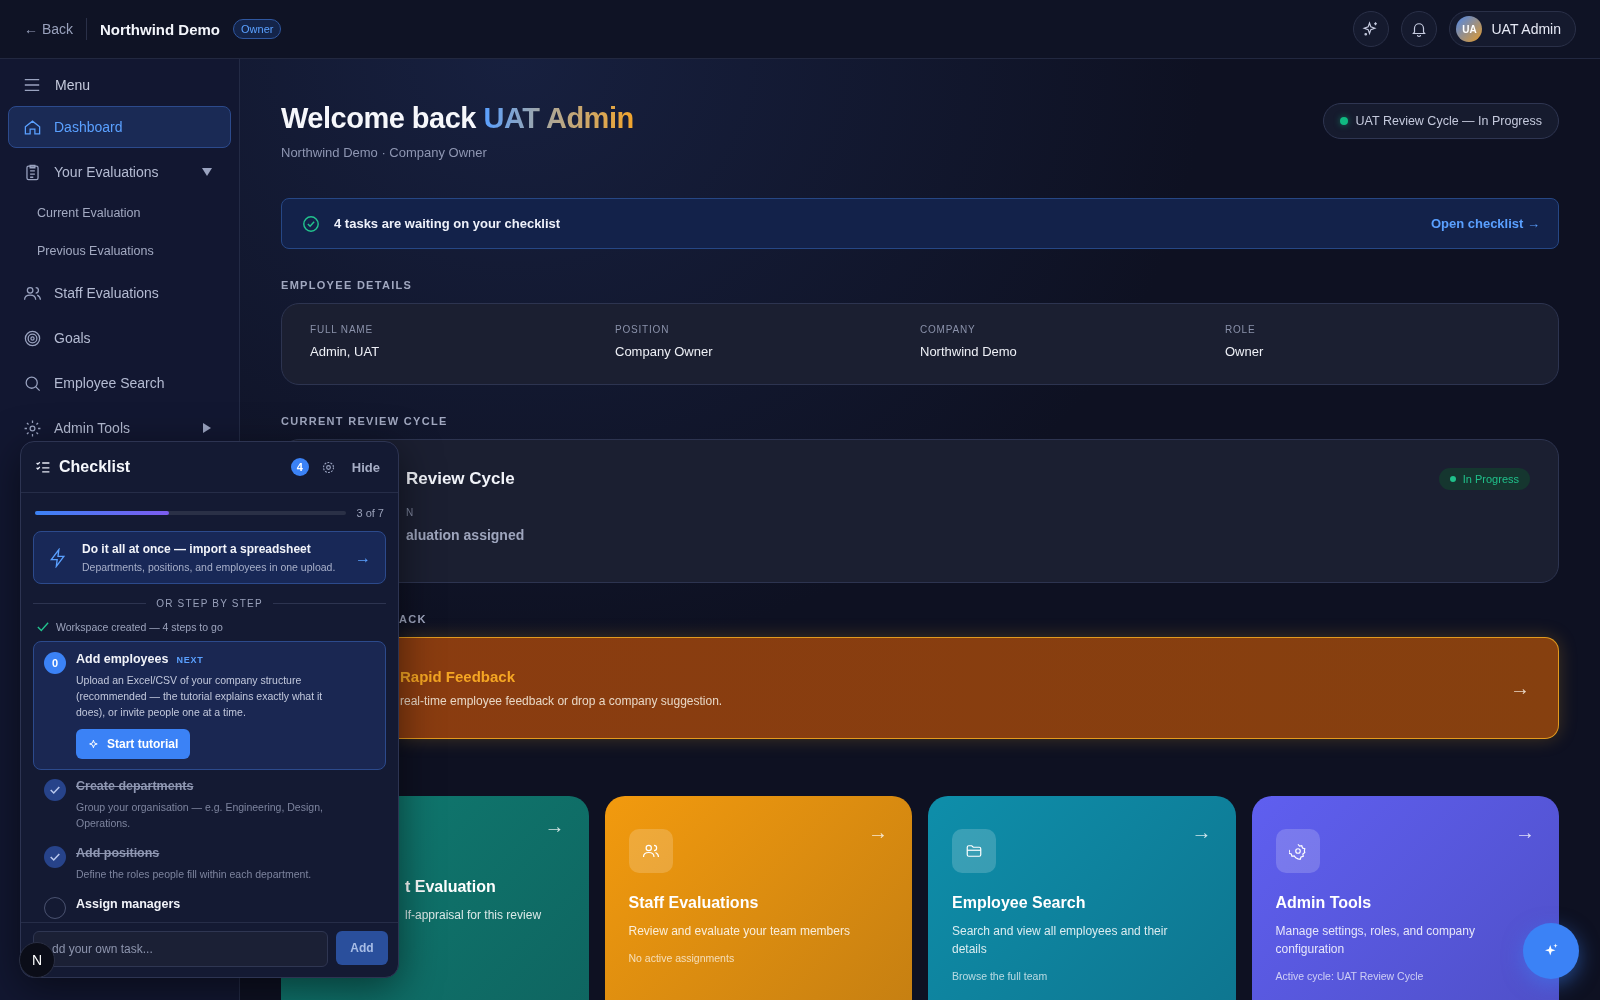  Describe the element at coordinates (197, 549) in the screenshot. I see `import-title: Do it all at once — import a spreadsheet` at that location.